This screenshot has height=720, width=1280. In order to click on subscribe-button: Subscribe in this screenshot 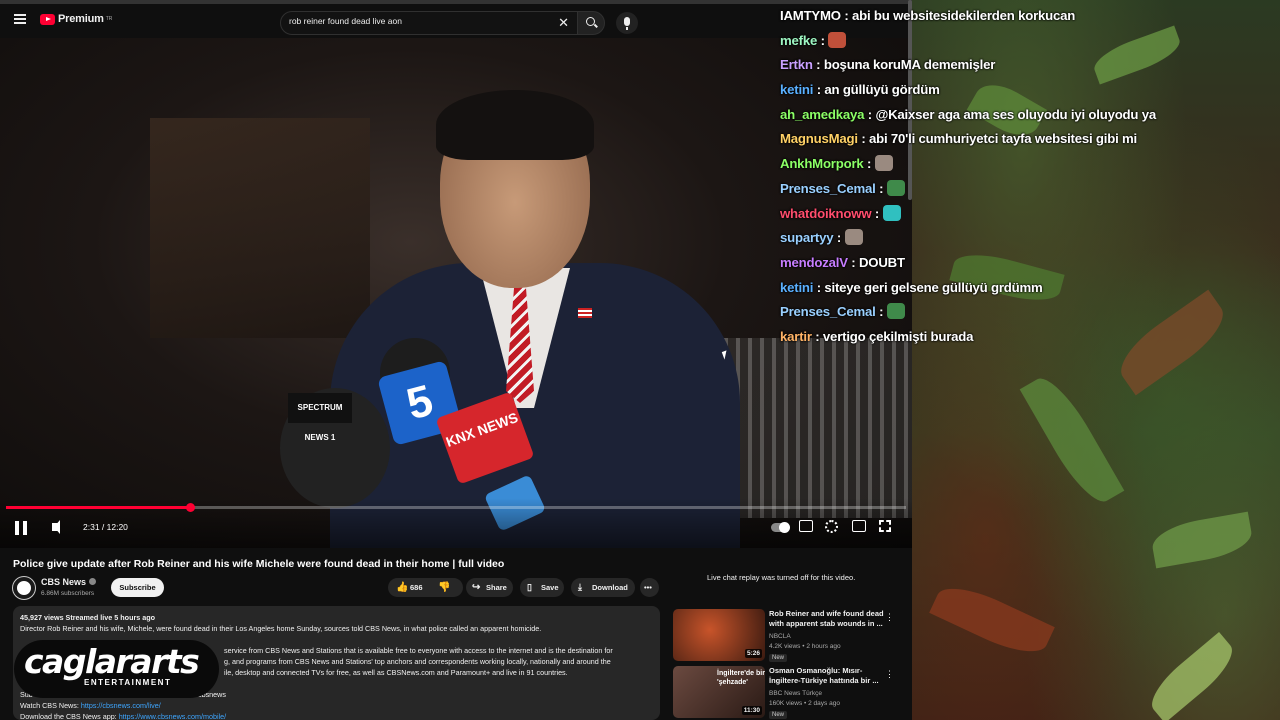, I will do `click(137, 587)`.